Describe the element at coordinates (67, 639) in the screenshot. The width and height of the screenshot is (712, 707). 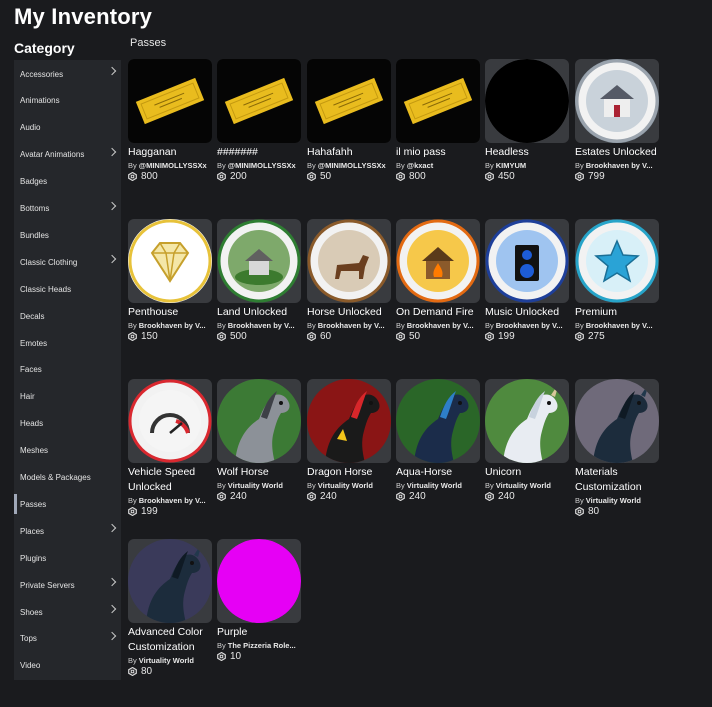
I see `sidebar-item-tops: Tops` at that location.